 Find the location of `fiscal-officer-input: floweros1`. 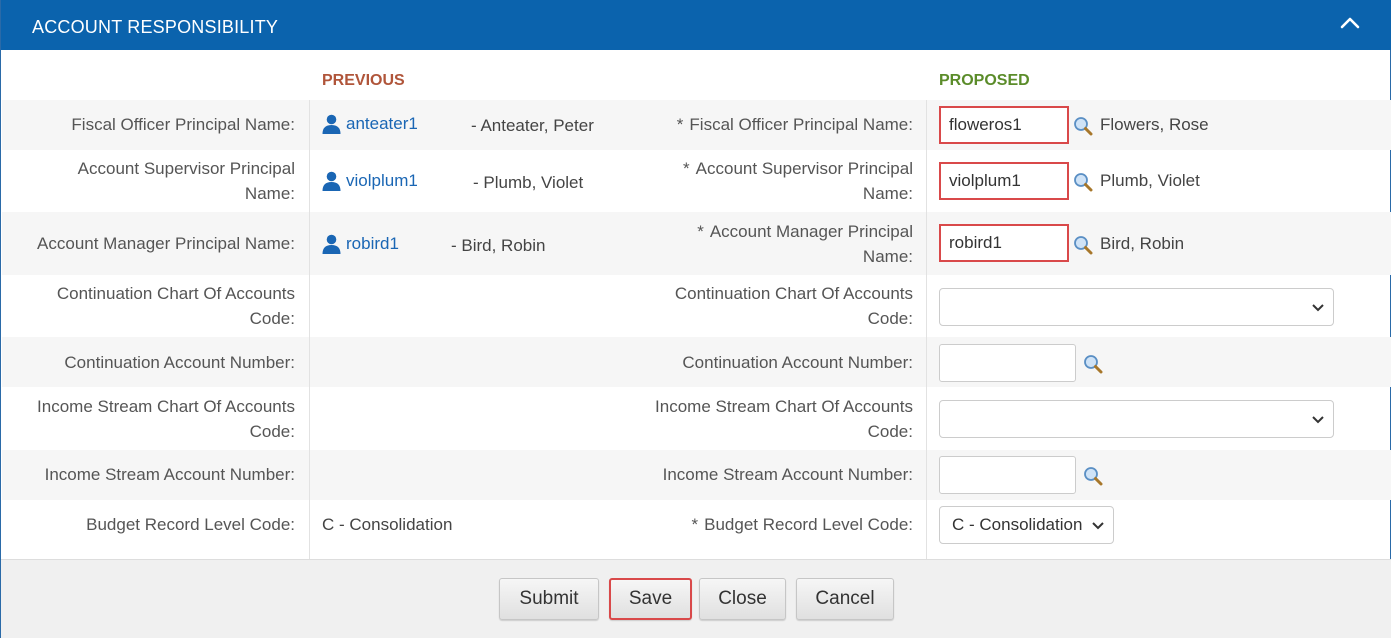

fiscal-officer-input: floweros1 is located at coordinates (1004, 125).